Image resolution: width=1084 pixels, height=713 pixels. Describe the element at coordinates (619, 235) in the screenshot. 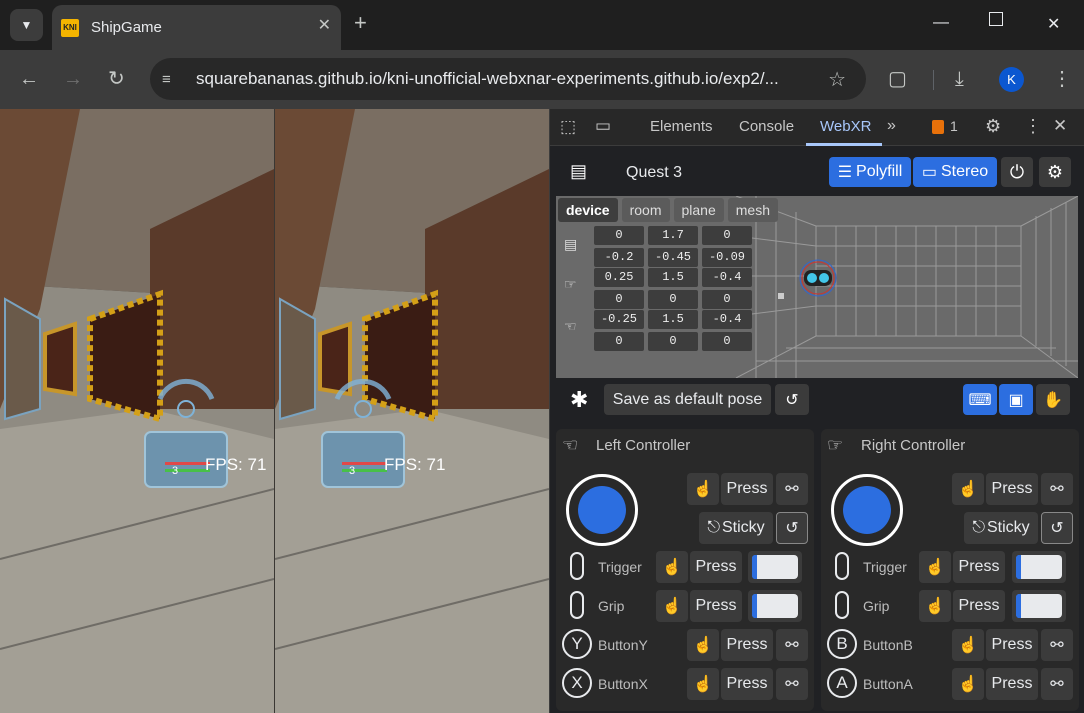

I see `pos-x: 0` at that location.